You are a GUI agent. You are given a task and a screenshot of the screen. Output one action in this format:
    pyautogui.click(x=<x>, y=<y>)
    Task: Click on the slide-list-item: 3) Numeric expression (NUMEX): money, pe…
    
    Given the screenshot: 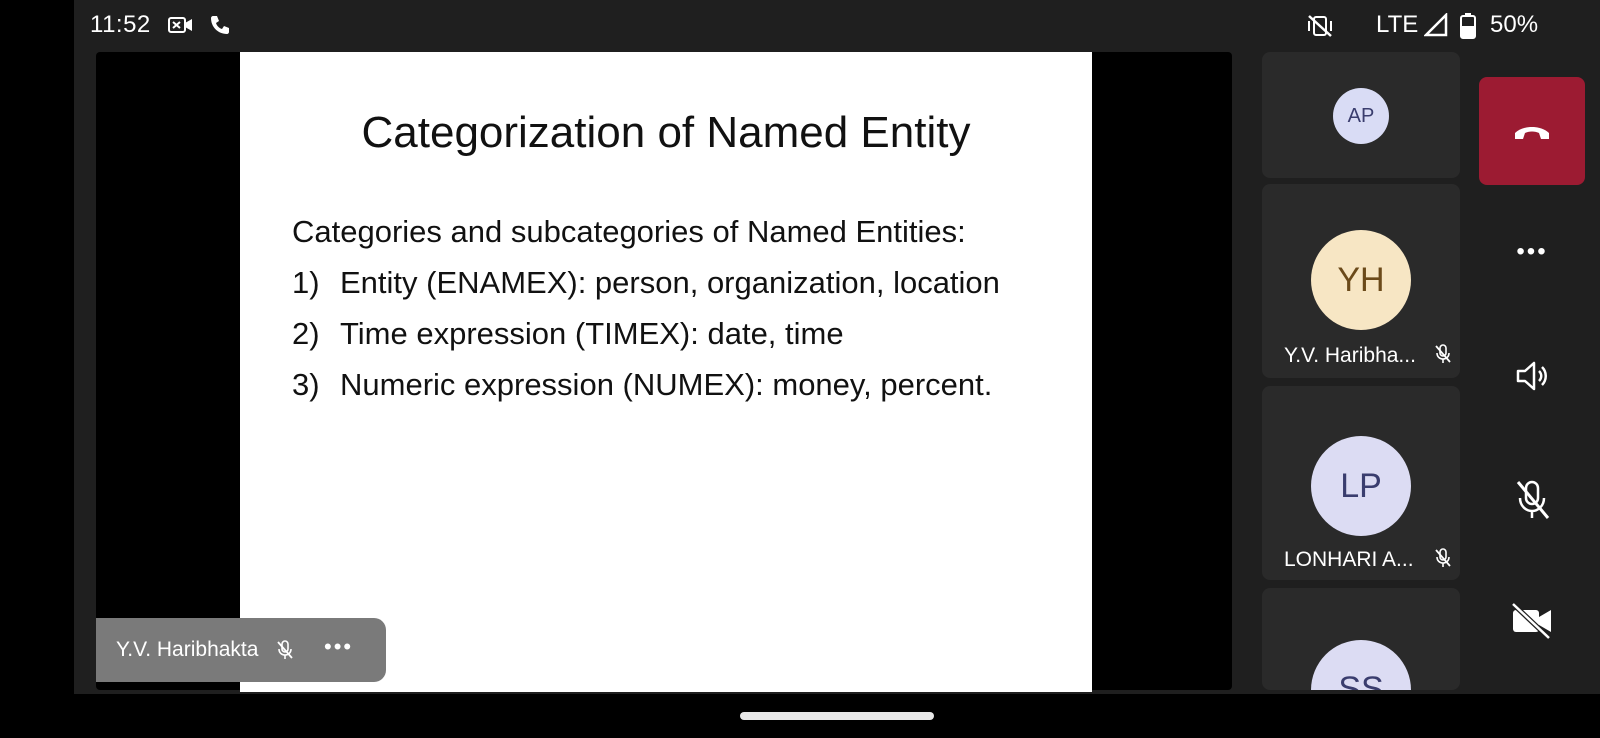 What is the action you would take?
    pyautogui.click(x=672, y=385)
    